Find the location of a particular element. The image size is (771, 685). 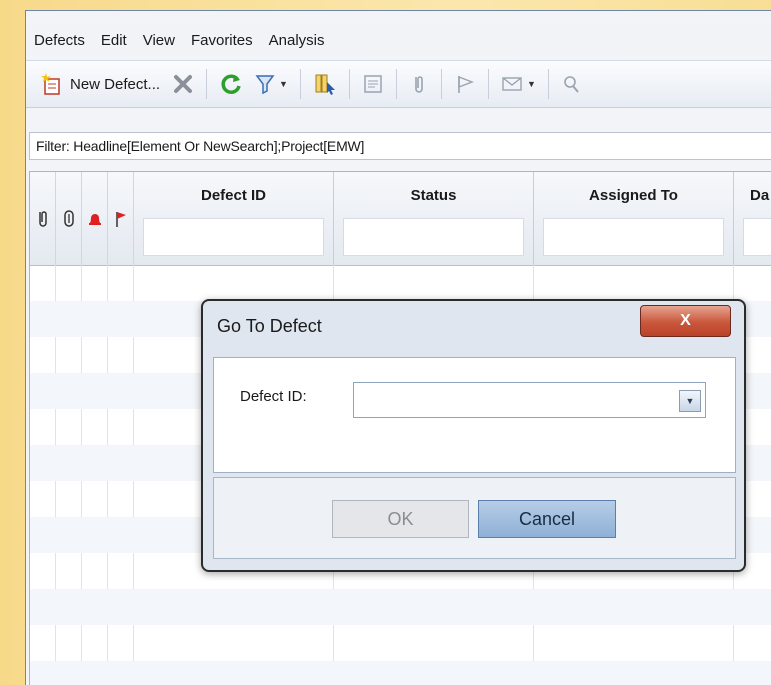

menu-bar: Defects Edit View Favorites Analysis is located at coordinates (398, 40).